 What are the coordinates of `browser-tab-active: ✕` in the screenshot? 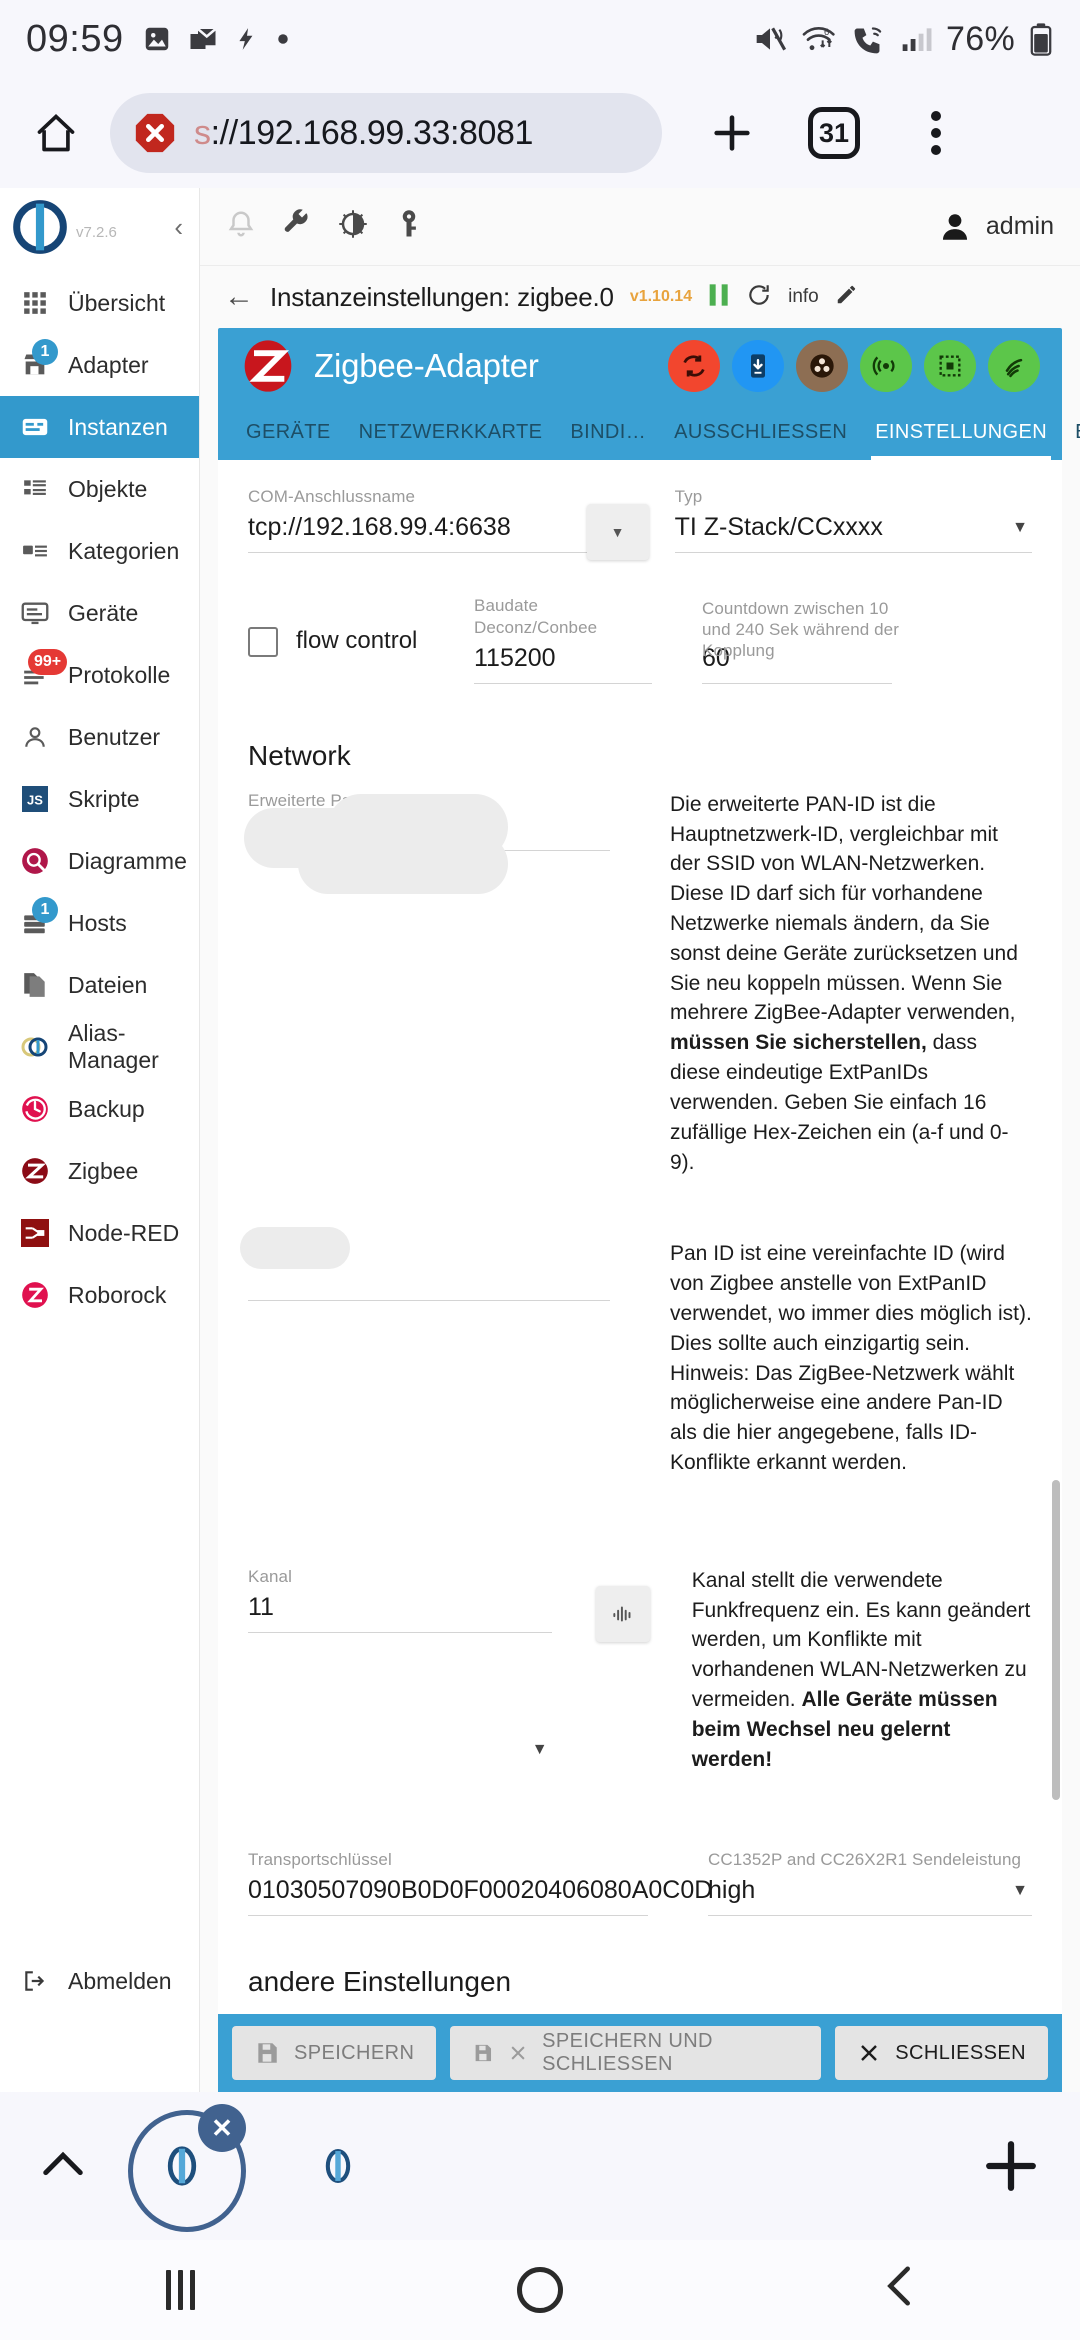 It's located at (184, 2168).